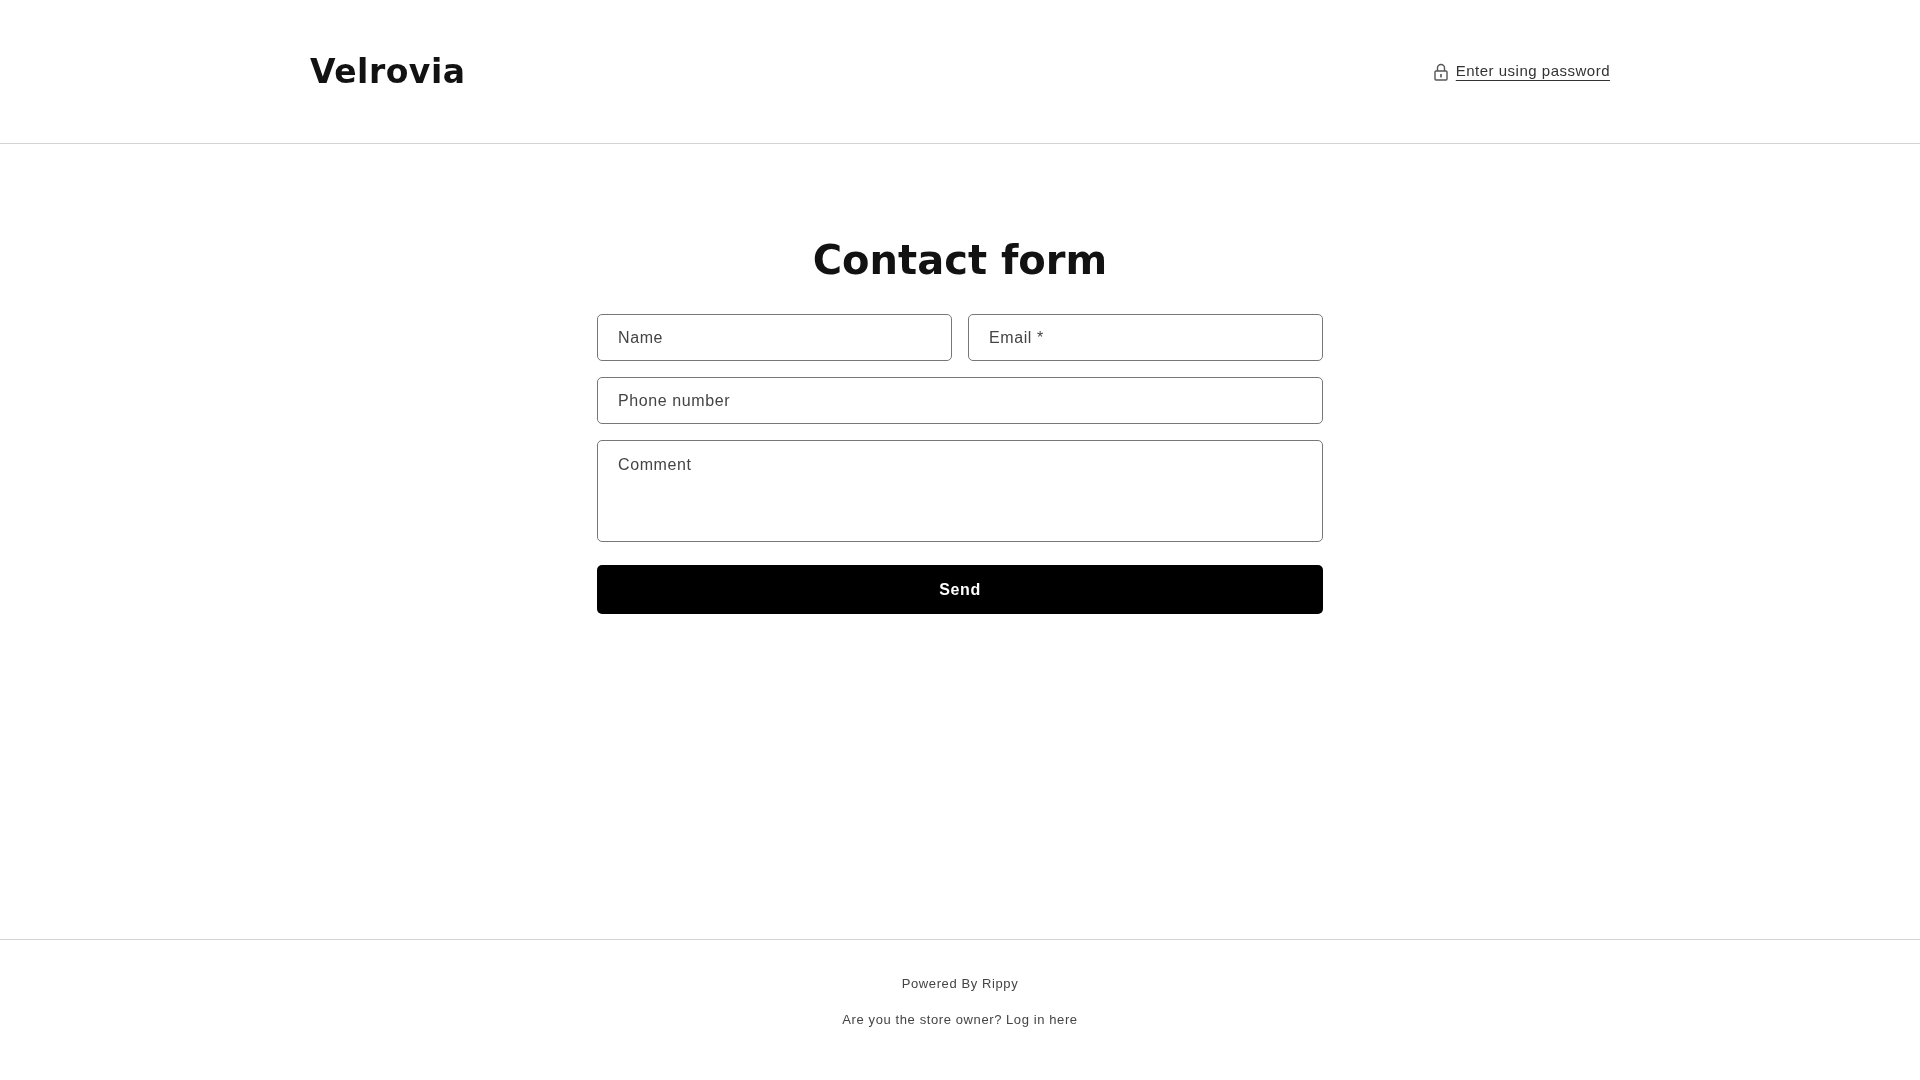 Image resolution: width=1920 pixels, height=1080 pixels. I want to click on powered-by-text: Powered By Rippy, so click(960, 984).